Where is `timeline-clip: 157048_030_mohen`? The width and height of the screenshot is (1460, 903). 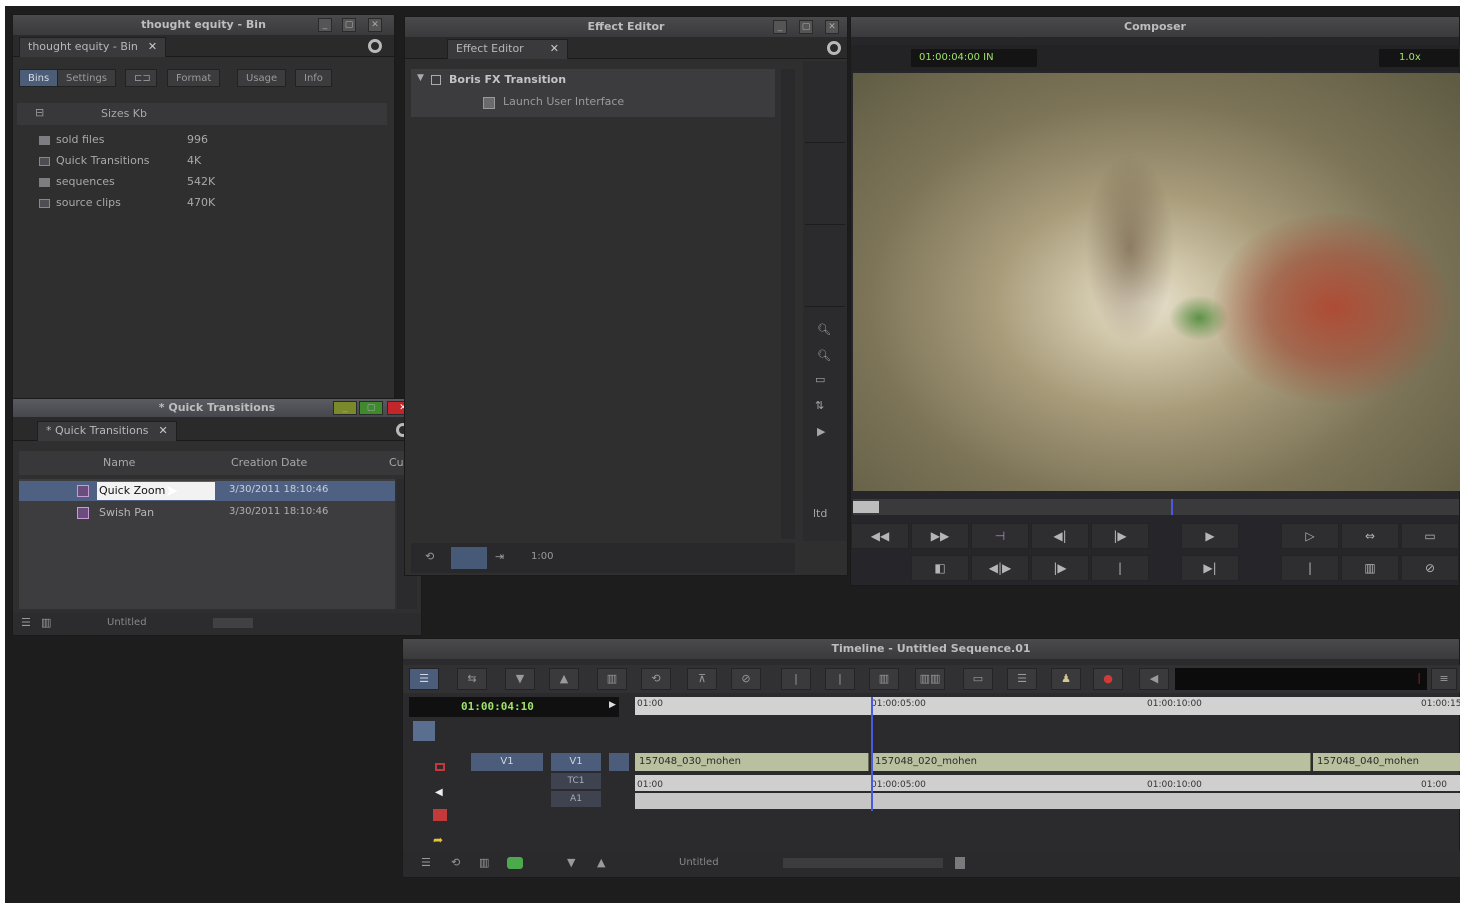 timeline-clip: 157048_030_mohen is located at coordinates (752, 762).